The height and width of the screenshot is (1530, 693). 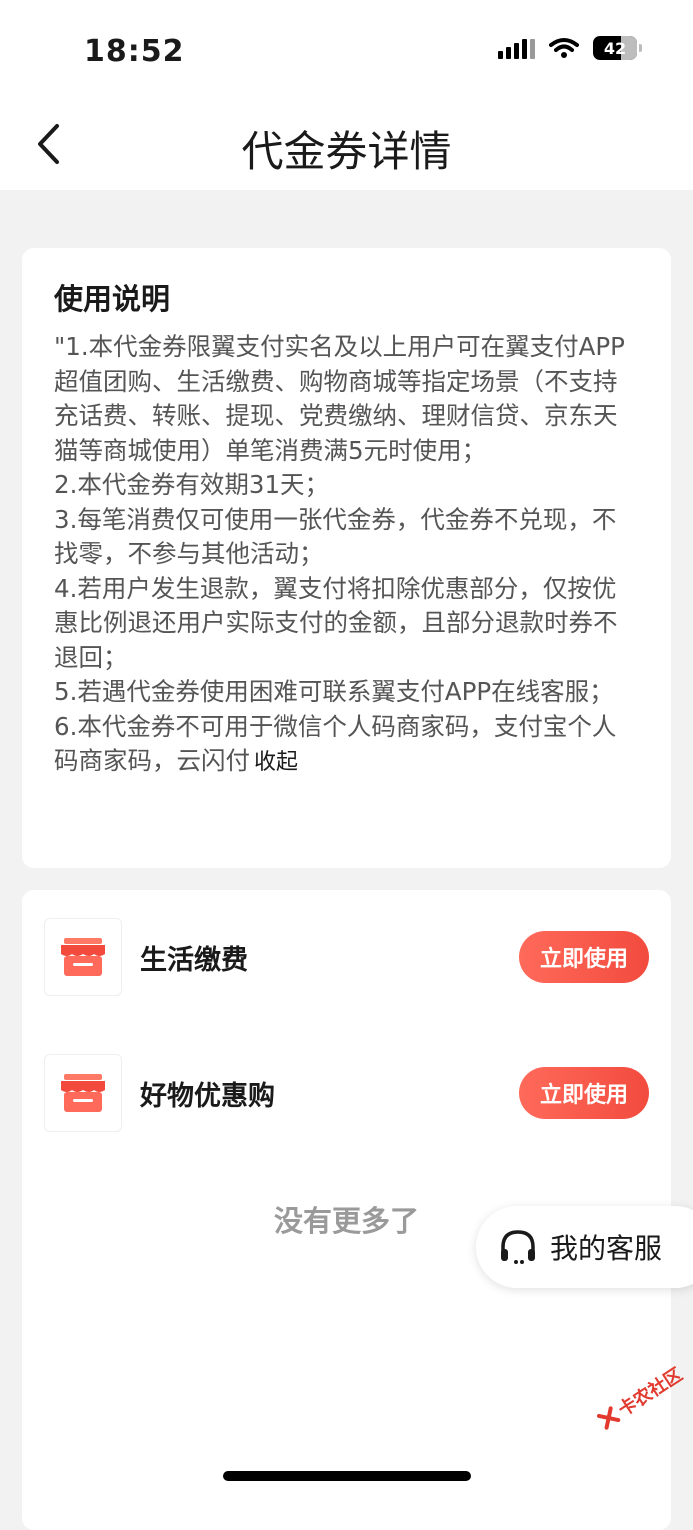 What do you see at coordinates (346, 50) in the screenshot?
I see `status-bar: 18:52 42` at bounding box center [346, 50].